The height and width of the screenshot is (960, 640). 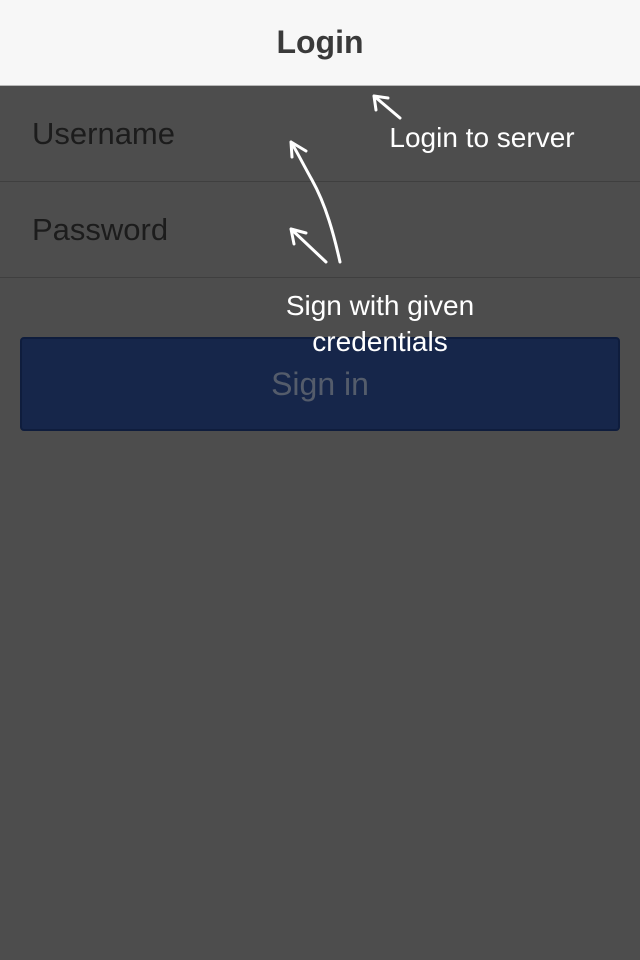 I want to click on page-title: Login, so click(x=320, y=42).